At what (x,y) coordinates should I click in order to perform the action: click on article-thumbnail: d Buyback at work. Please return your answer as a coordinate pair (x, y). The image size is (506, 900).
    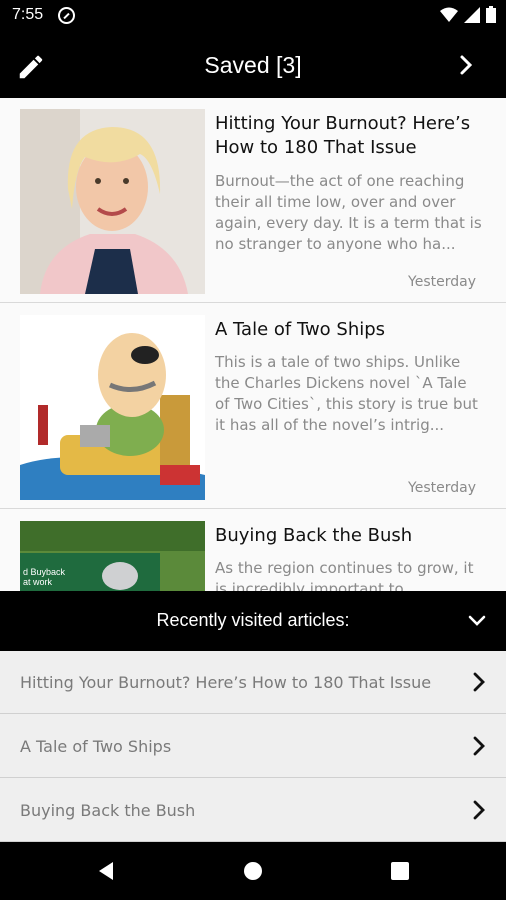
    Looking at the image, I should click on (112, 556).